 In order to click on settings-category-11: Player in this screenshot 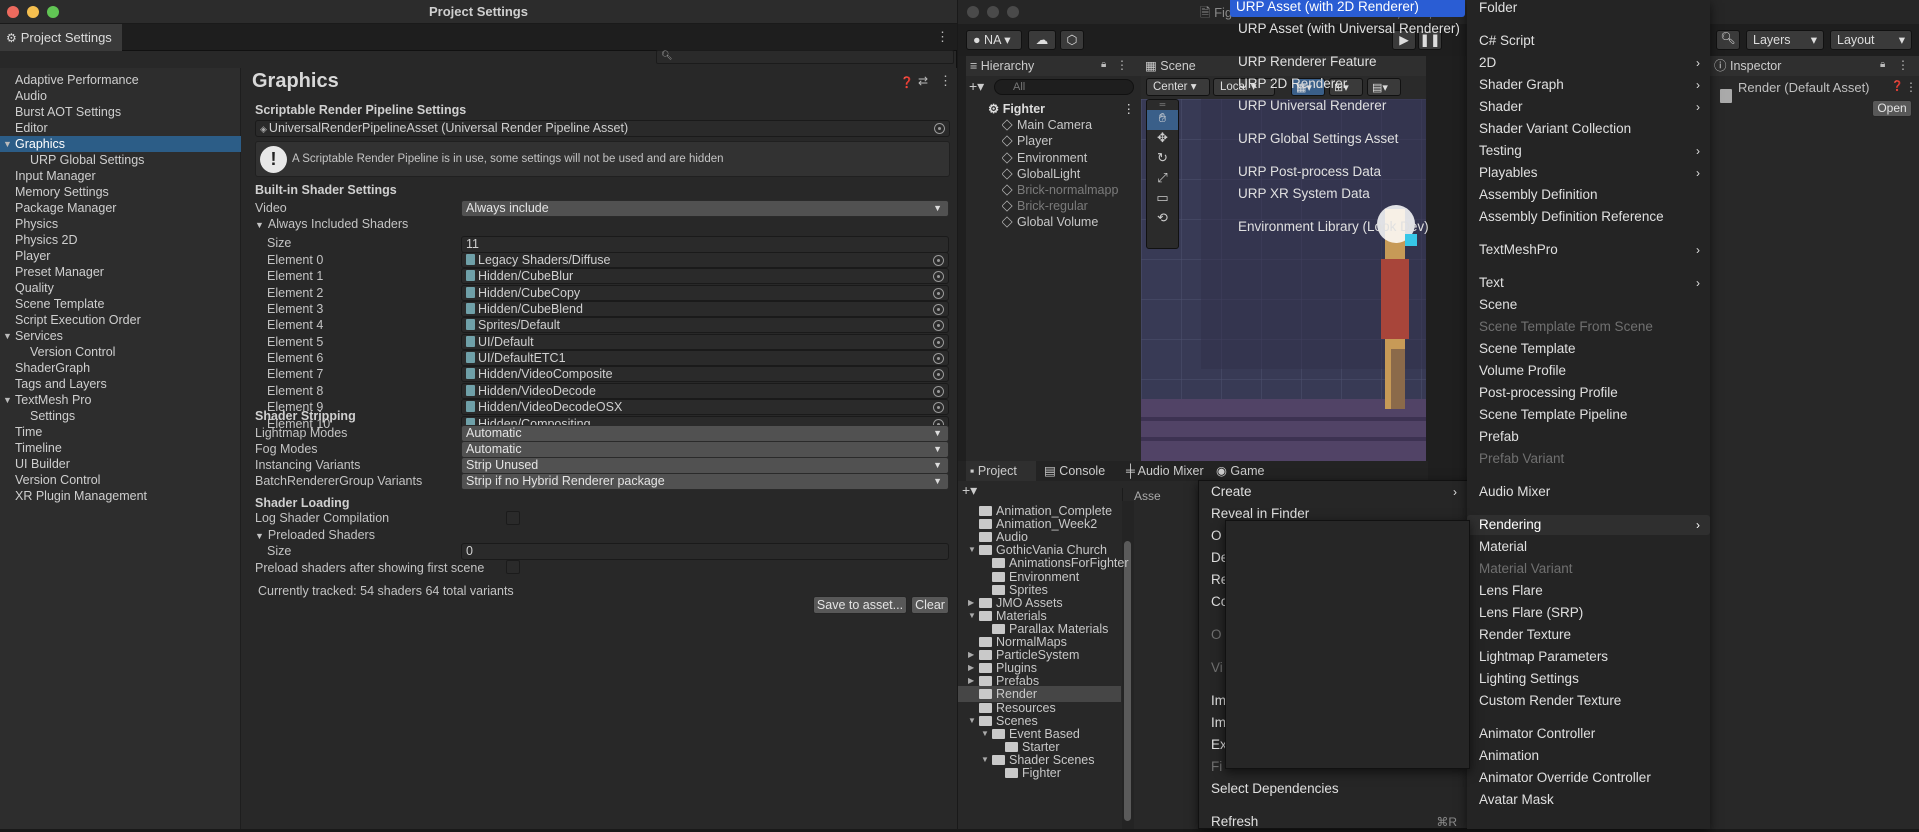, I will do `click(120, 256)`.